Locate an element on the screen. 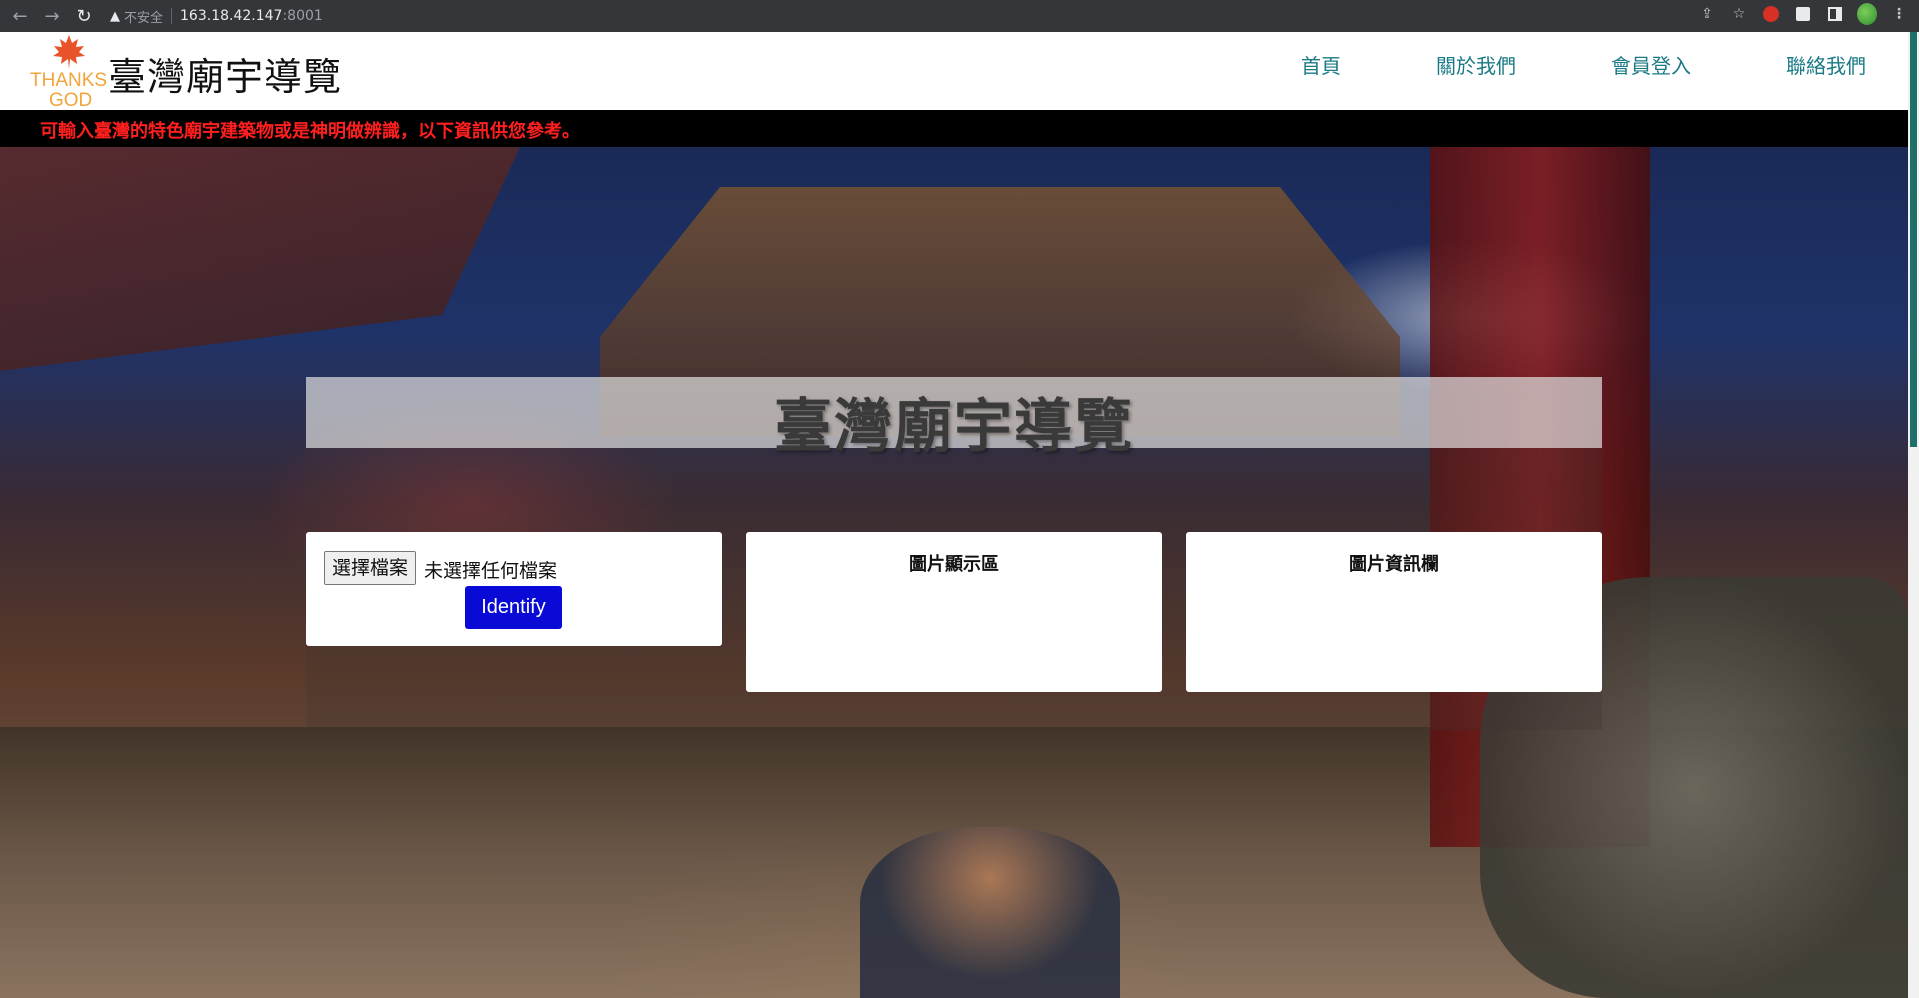 The image size is (1919, 998). address-bar: ▲ 不安全 163.18.42.147:8001 is located at coordinates (216, 16).